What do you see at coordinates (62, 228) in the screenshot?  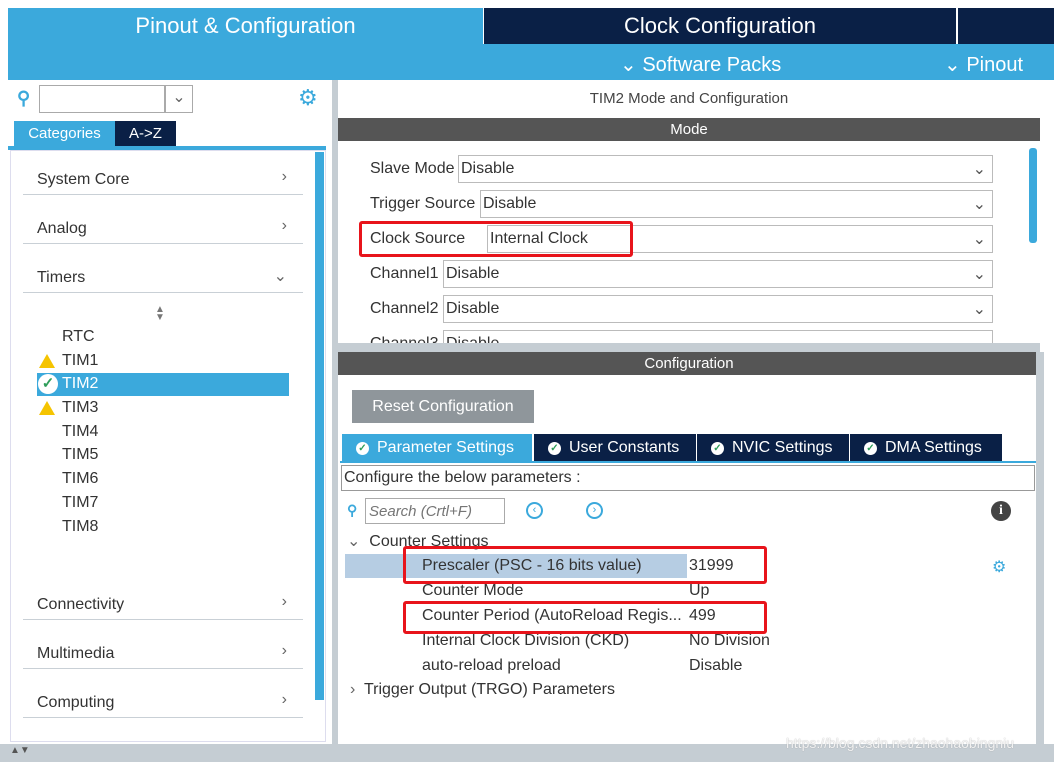 I see `category-label: Analog` at bounding box center [62, 228].